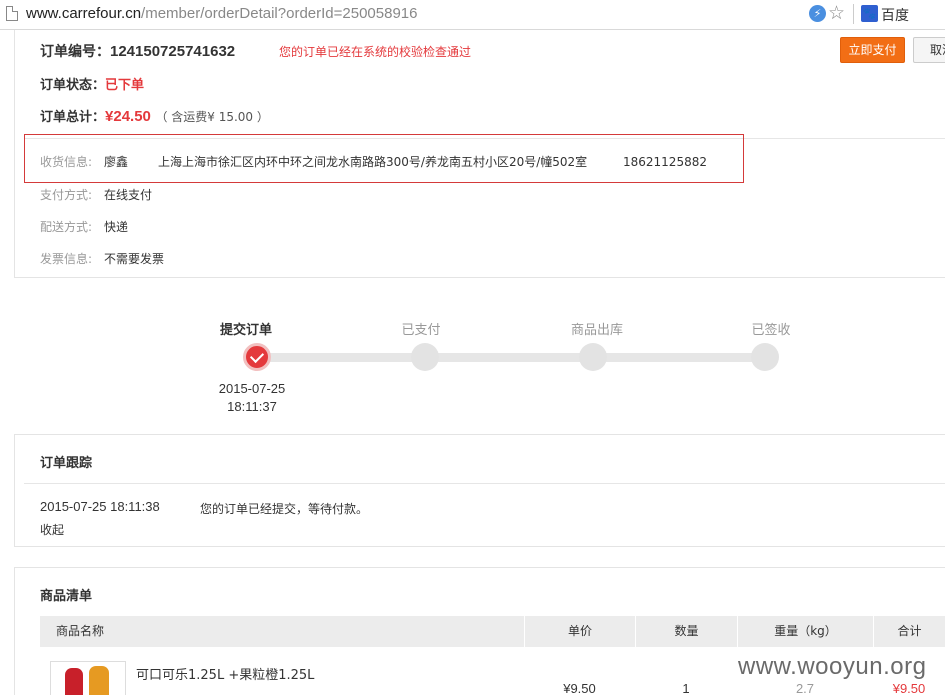 The height and width of the screenshot is (695, 945). Describe the element at coordinates (134, 259) in the screenshot. I see `invoice-info: 不需要发票` at that location.